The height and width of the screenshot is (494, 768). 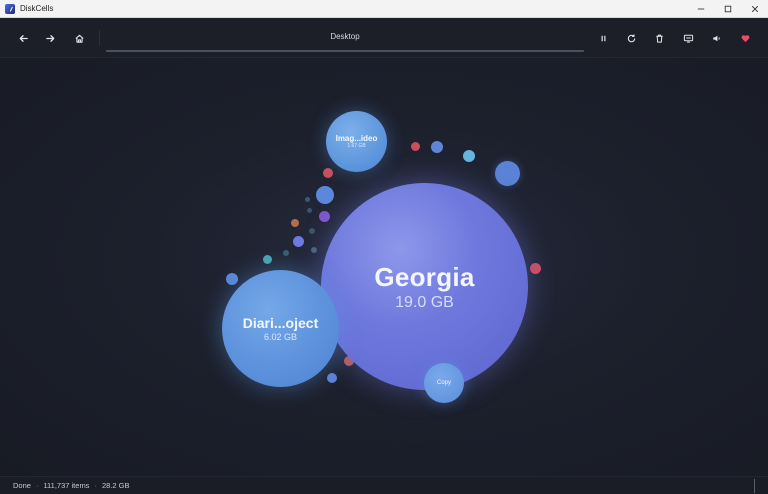 I want to click on minimize-icon, so click(x=700, y=9).